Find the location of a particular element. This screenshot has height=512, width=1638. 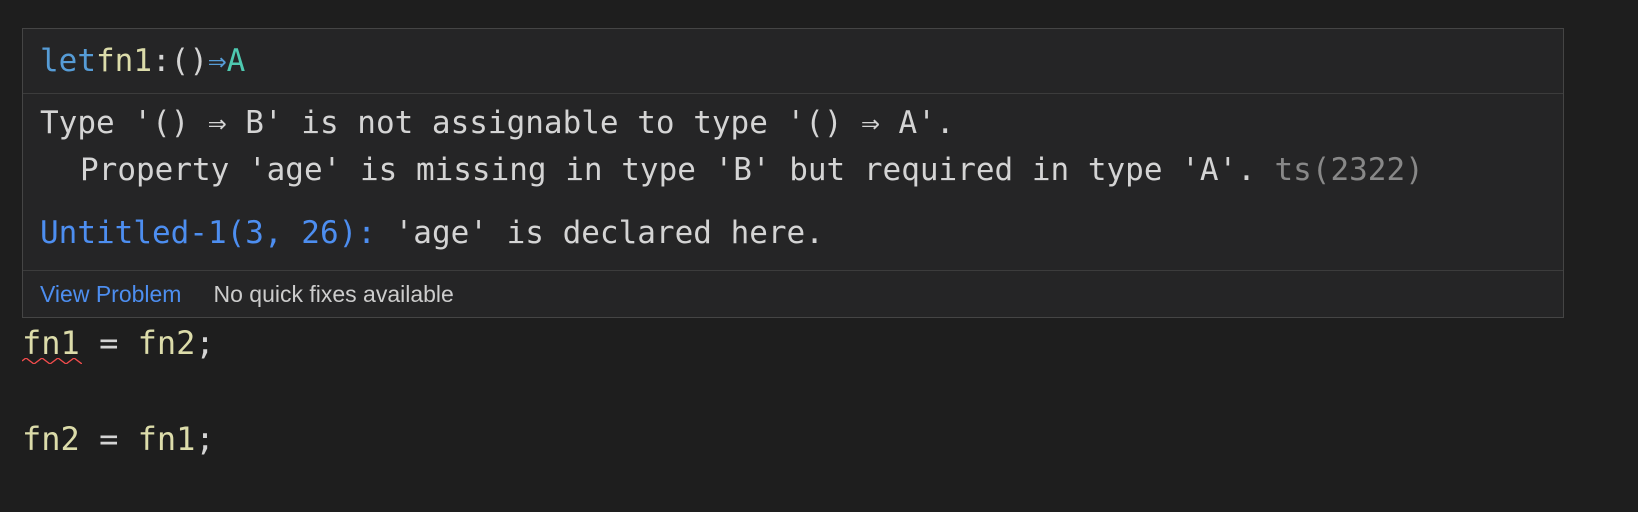

signature-keyword: let is located at coordinates (68, 61).